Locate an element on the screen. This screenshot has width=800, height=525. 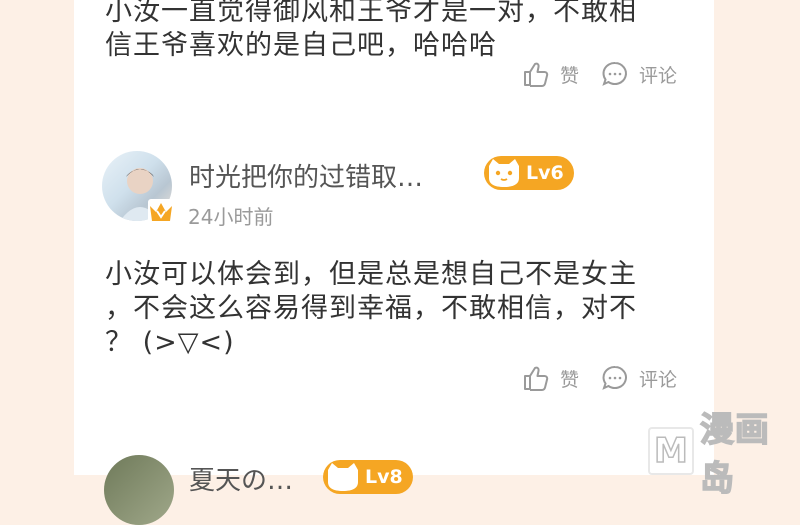
comment-3-level-badge: Lv8 is located at coordinates (368, 477).